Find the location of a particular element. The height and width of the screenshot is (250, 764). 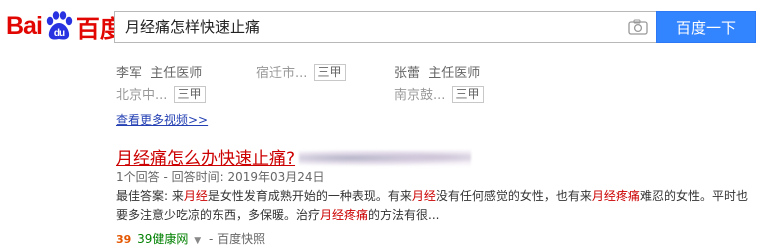

doctor-item: 张蕾 主任医师 is located at coordinates (437, 71).